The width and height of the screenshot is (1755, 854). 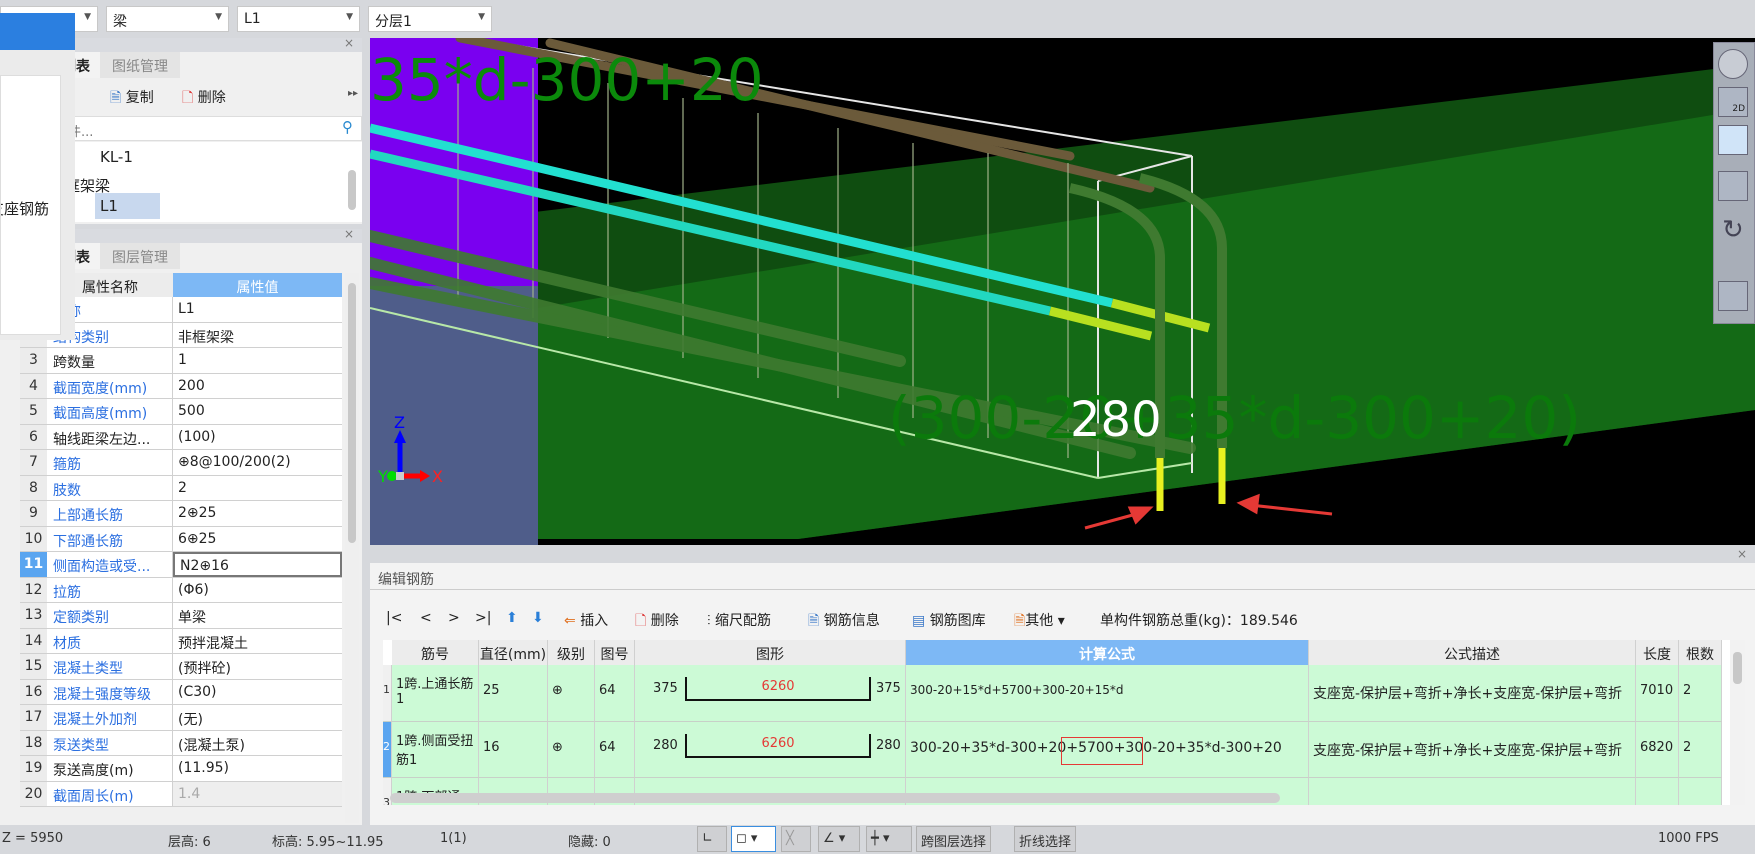 I want to click on table-vscroll, so click(x=1737, y=722).